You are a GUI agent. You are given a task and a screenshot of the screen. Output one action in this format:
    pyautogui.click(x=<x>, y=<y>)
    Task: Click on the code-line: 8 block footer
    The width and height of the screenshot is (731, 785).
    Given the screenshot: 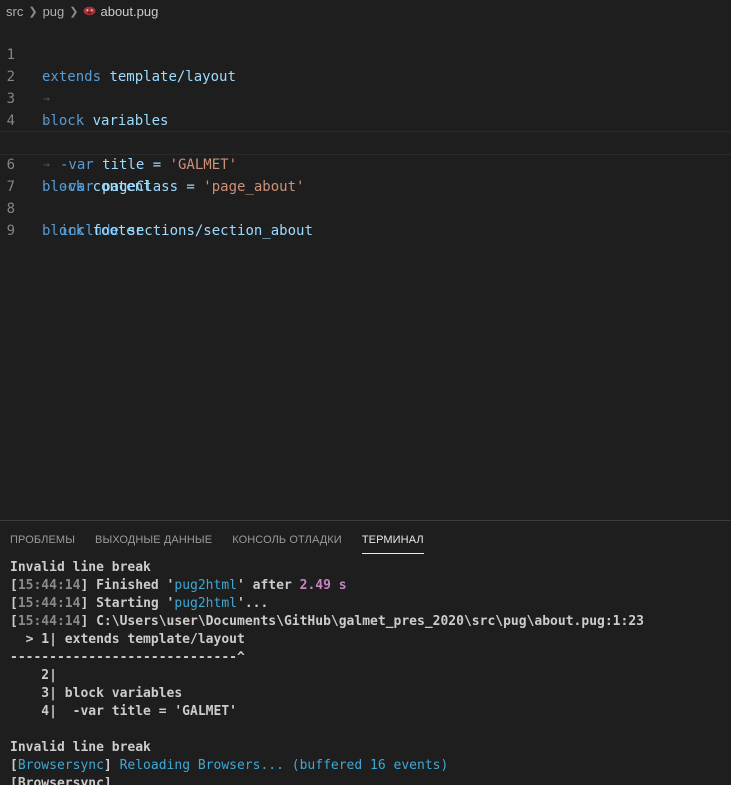 What is the action you would take?
    pyautogui.click(x=365, y=207)
    